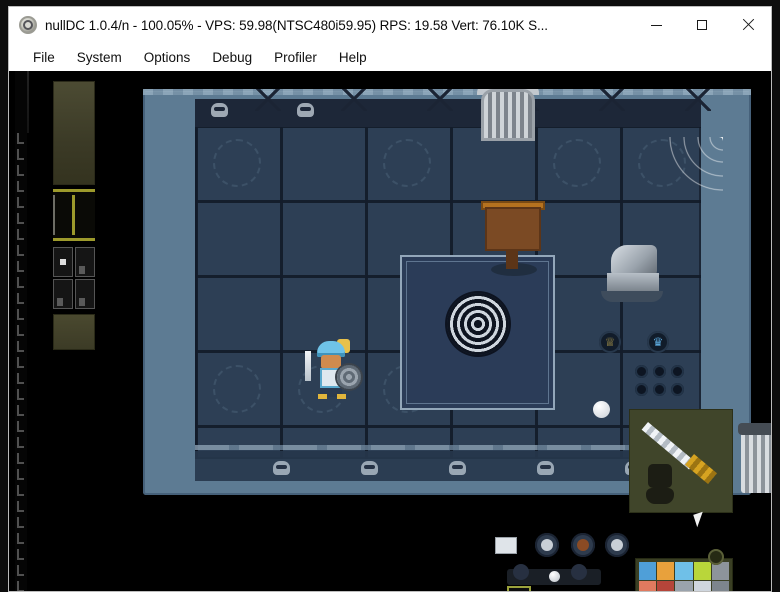 Image resolution: width=780 pixels, height=592 pixels. Describe the element at coordinates (74, 278) in the screenshot. I see `hud-quad-grid` at that location.